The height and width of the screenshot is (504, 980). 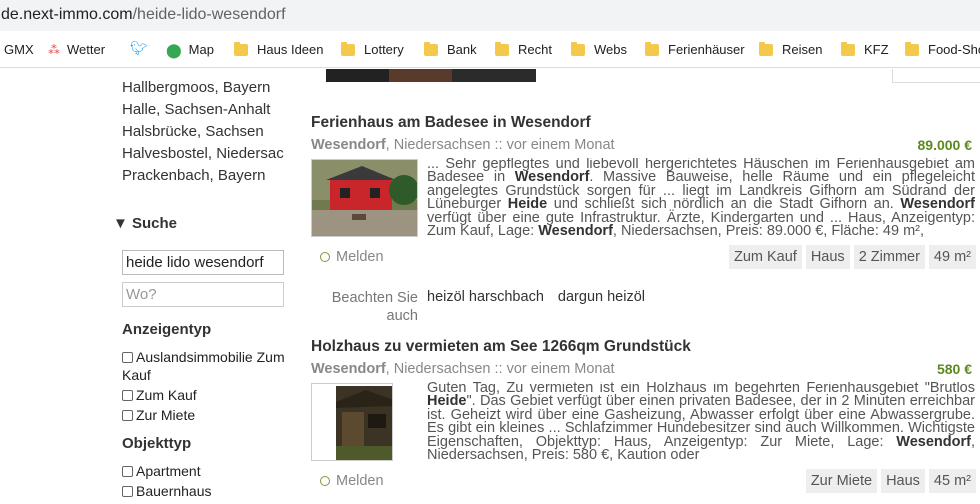 What do you see at coordinates (889, 257) in the screenshot?
I see `tag-rooms: 2 Zimmer` at bounding box center [889, 257].